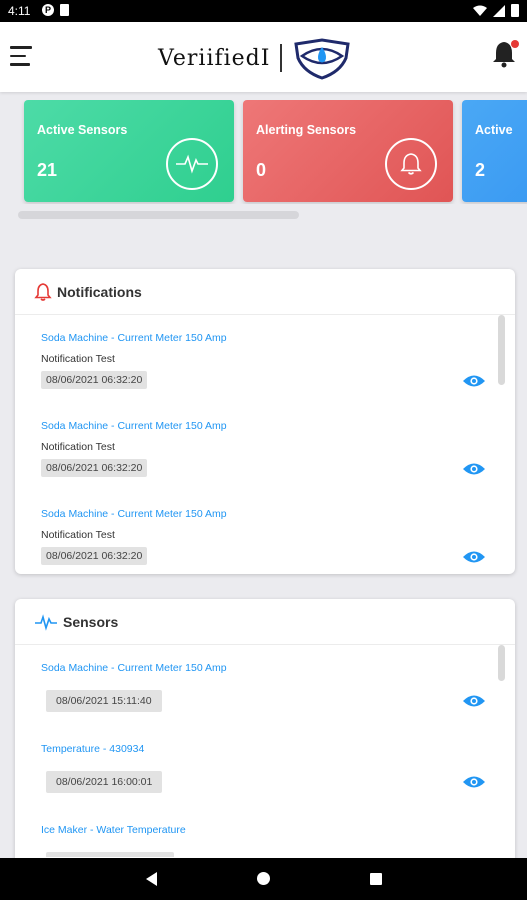  I want to click on status-bar: 4:11 P, so click(263, 11).